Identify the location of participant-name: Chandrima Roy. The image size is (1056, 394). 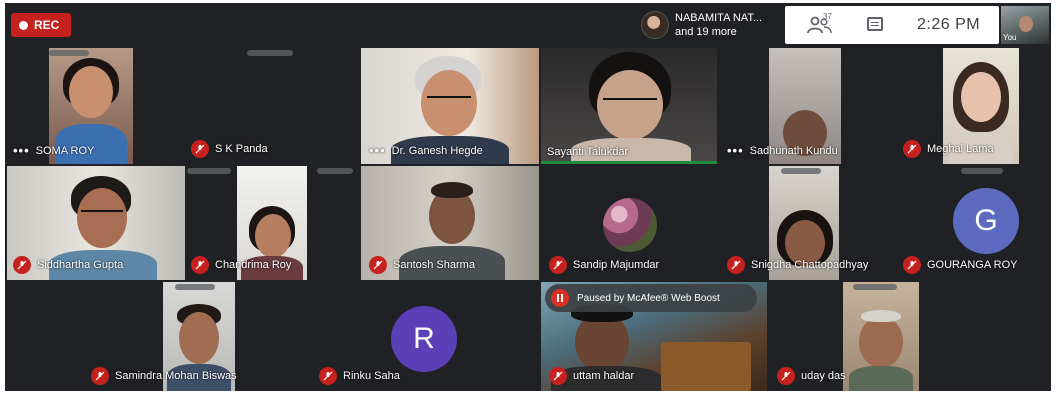
(253, 265).